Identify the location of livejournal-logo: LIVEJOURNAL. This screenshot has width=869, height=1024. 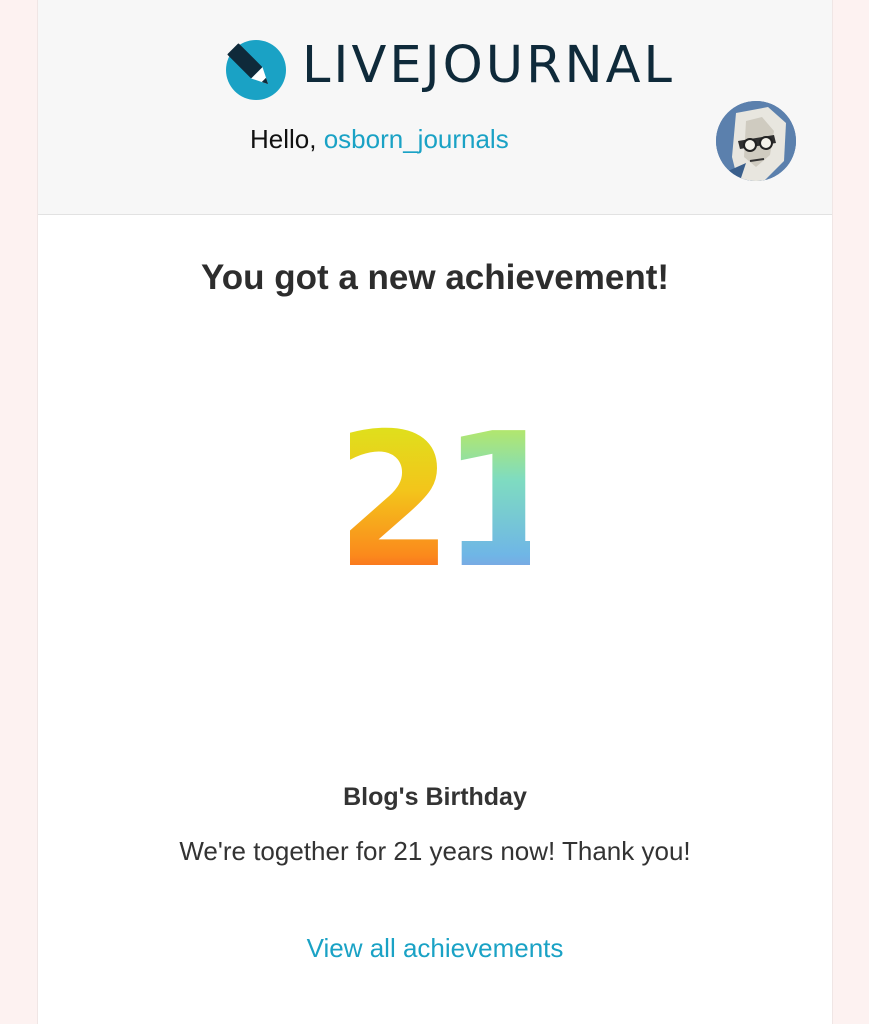
(447, 66).